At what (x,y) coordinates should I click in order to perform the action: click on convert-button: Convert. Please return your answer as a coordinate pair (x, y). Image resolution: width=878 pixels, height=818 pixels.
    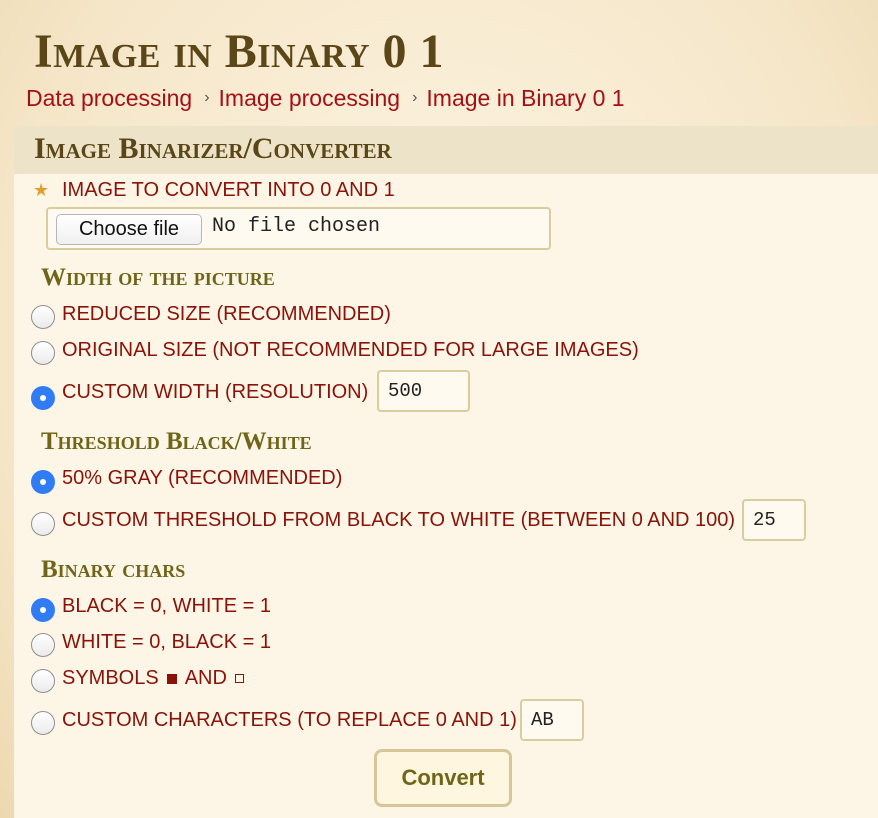
    Looking at the image, I should click on (443, 778).